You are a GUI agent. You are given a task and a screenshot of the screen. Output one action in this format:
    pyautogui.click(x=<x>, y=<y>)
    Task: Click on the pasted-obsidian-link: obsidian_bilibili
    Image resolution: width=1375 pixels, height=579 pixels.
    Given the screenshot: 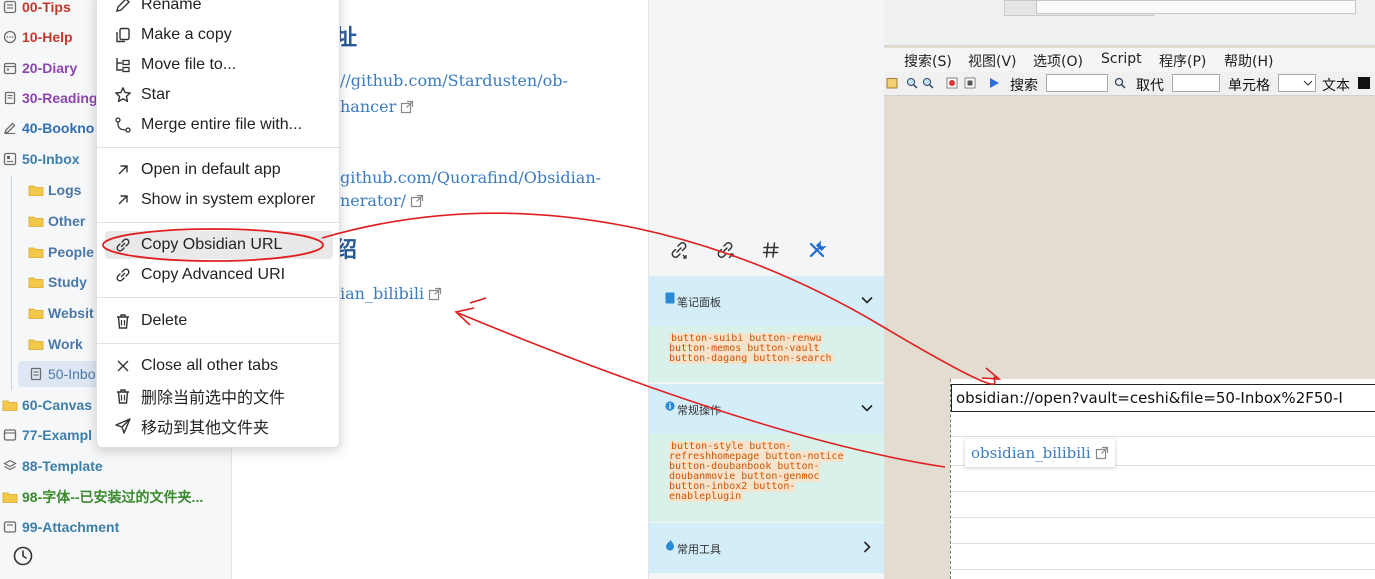 What is the action you would take?
    pyautogui.click(x=1040, y=453)
    